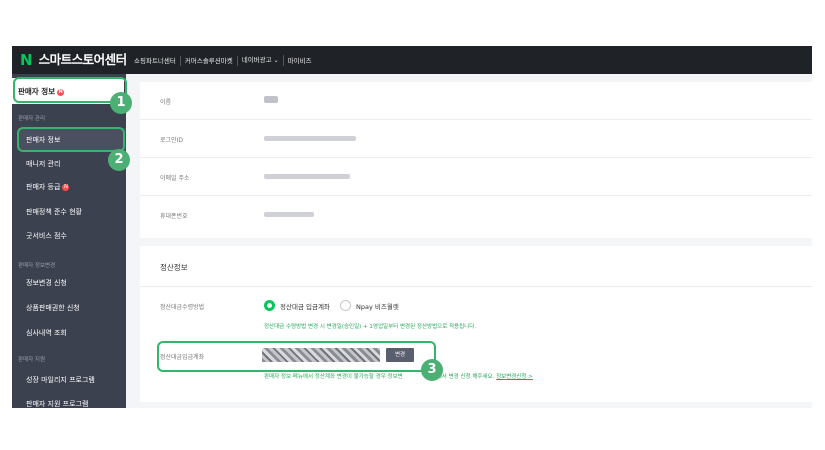 The width and height of the screenshot is (825, 450). What do you see at coordinates (310, 138) in the screenshot?
I see `redacted-login-id` at bounding box center [310, 138].